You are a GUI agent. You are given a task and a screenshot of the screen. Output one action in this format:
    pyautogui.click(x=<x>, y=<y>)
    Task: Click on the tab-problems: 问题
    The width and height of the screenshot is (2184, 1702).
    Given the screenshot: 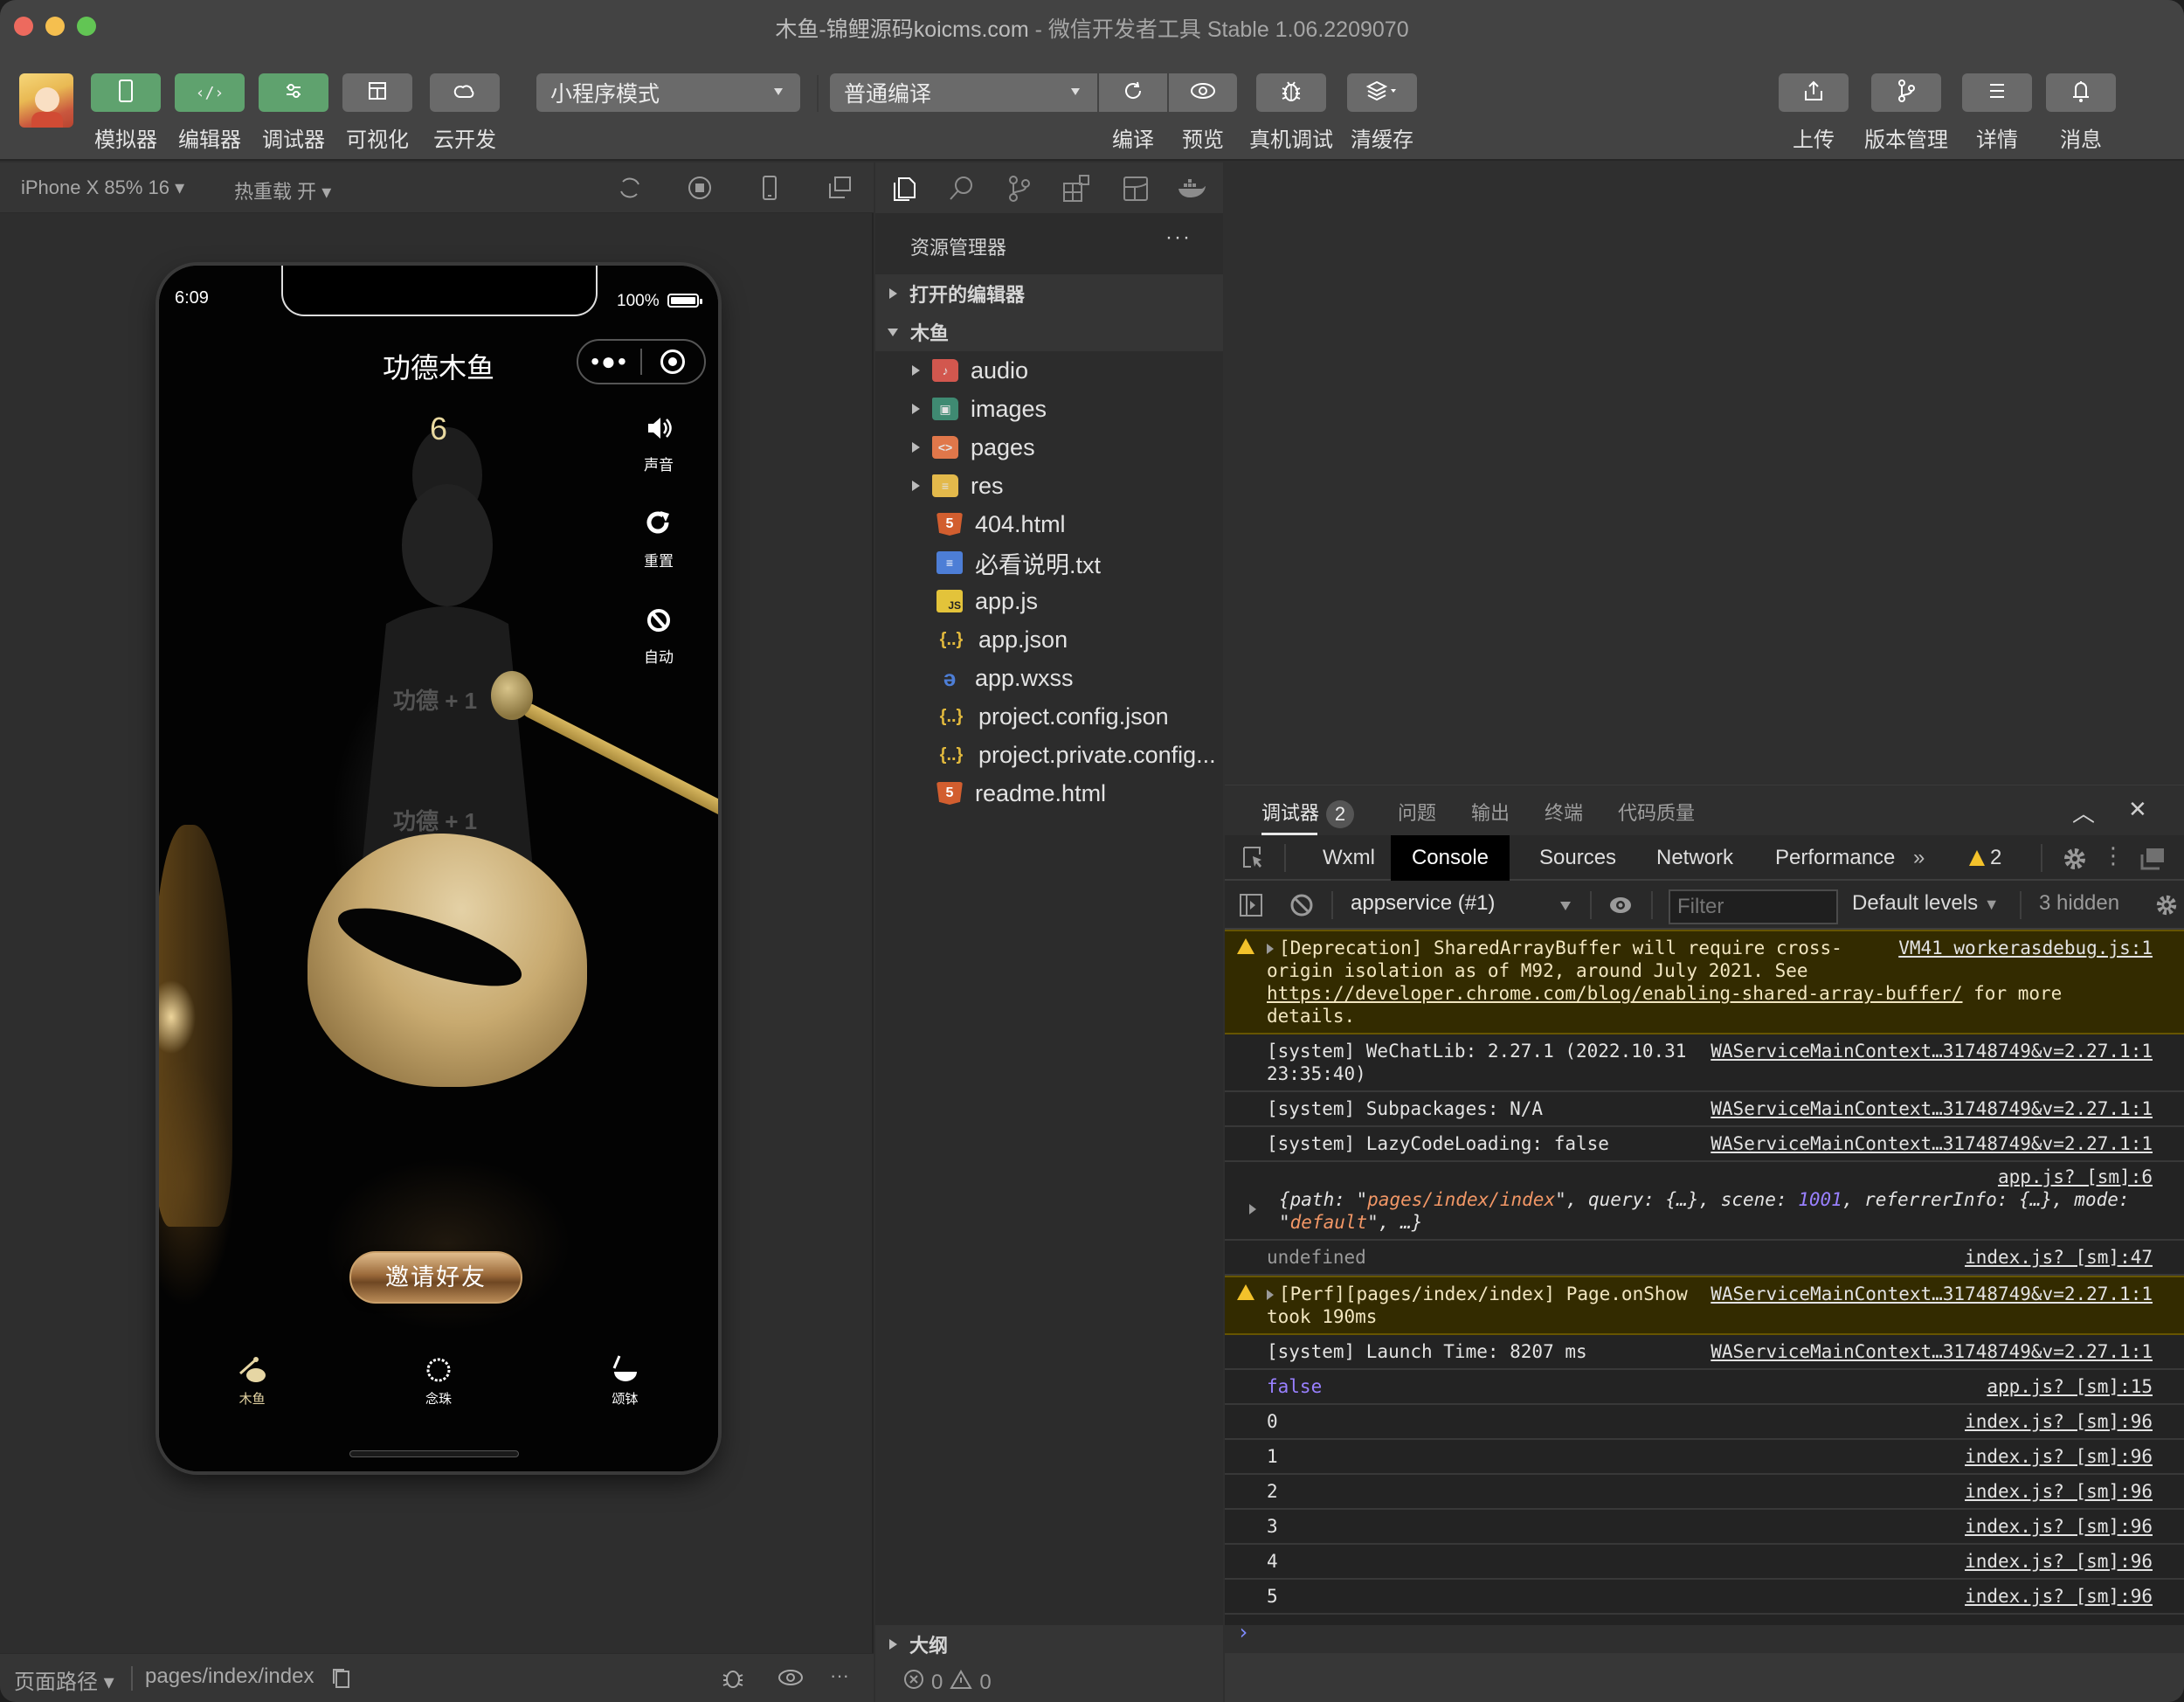 What is the action you would take?
    pyautogui.click(x=1417, y=812)
    